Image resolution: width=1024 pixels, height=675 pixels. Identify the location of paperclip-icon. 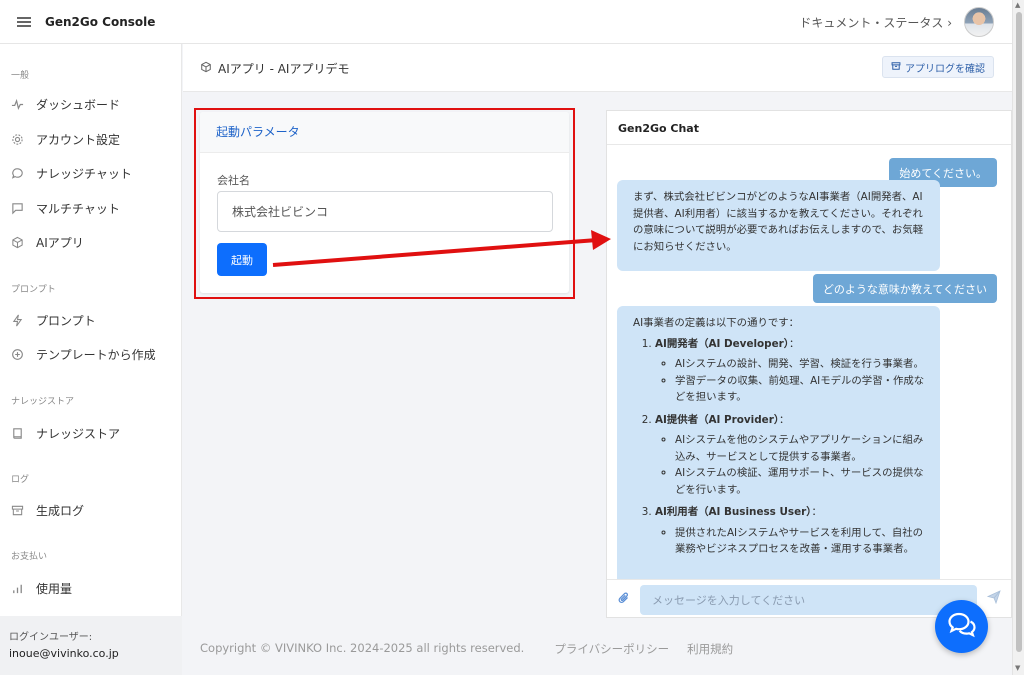
(624, 600).